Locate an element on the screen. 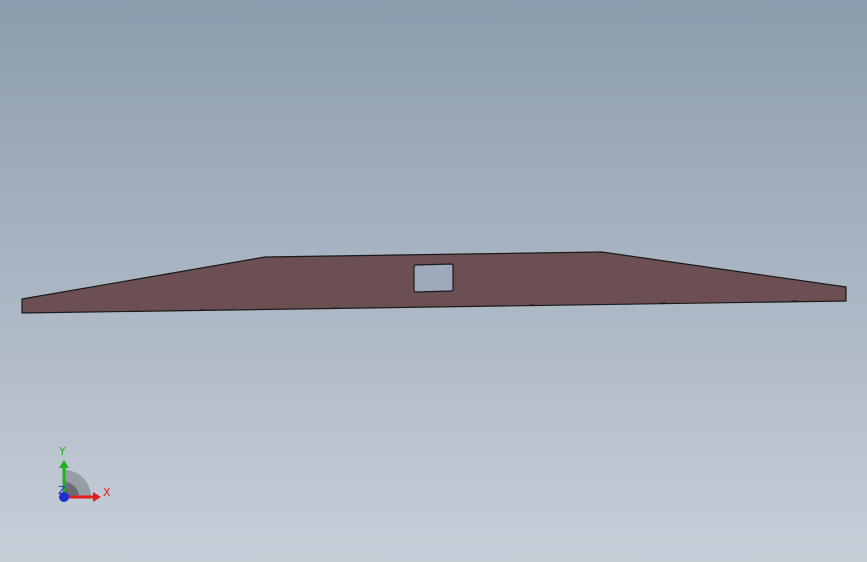  z-axis-label: Z is located at coordinates (62, 490).